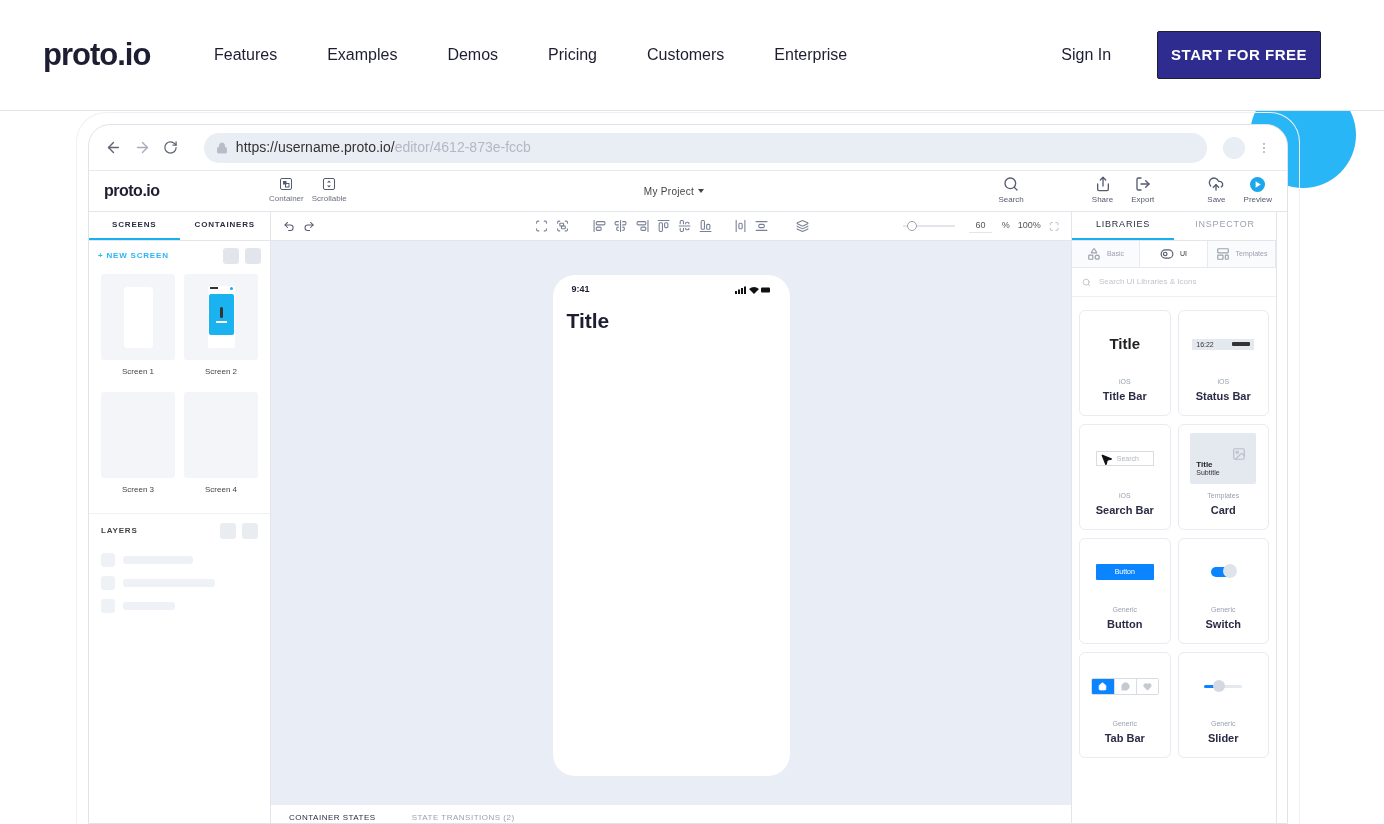  Describe the element at coordinates (138, 490) in the screenshot. I see `screen-name: Screen 3` at that location.